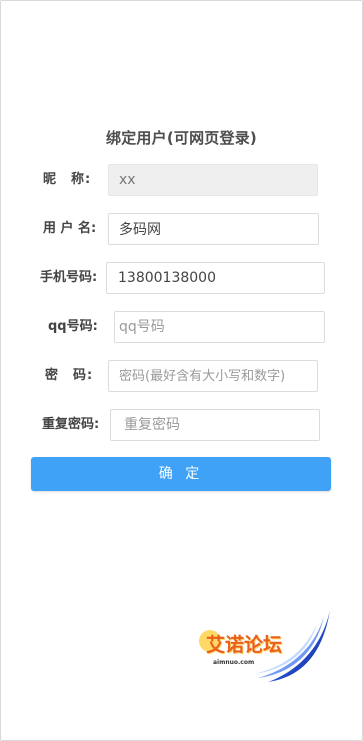 This screenshot has height=741, width=363. Describe the element at coordinates (213, 180) in the screenshot. I see `nickname-field: xx` at that location.